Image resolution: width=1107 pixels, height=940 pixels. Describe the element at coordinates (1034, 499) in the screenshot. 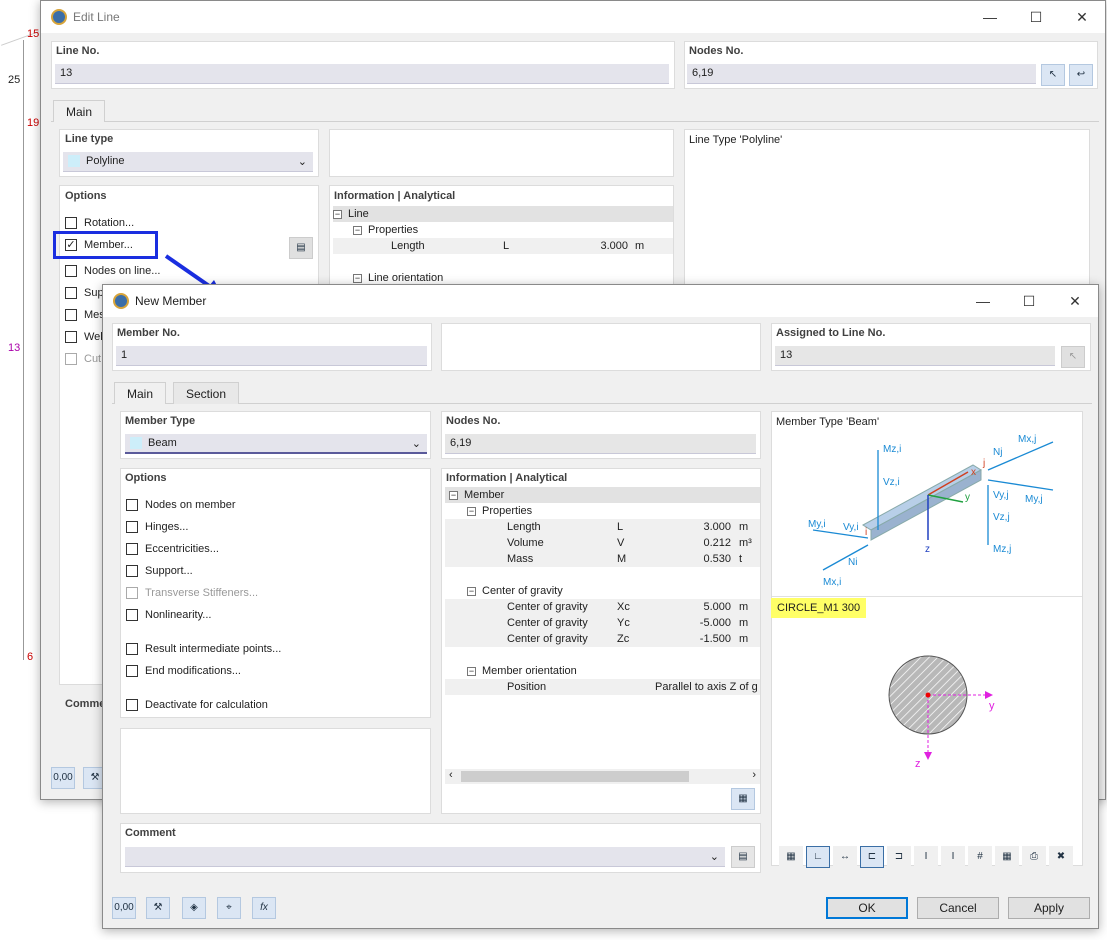

I see `diagram-label: My,j` at that location.